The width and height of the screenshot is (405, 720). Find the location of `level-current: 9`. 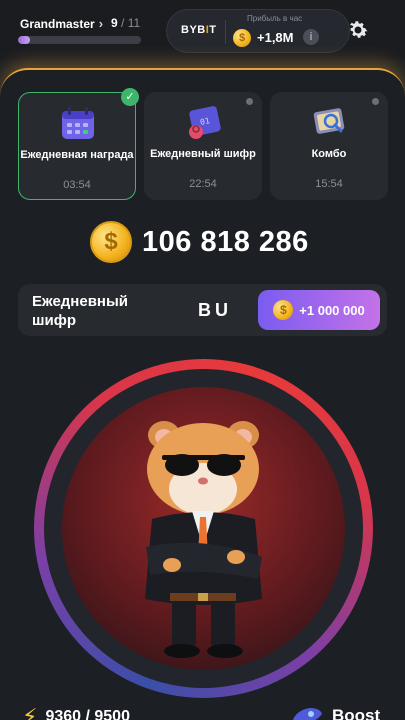

level-current: 9 is located at coordinates (114, 23).